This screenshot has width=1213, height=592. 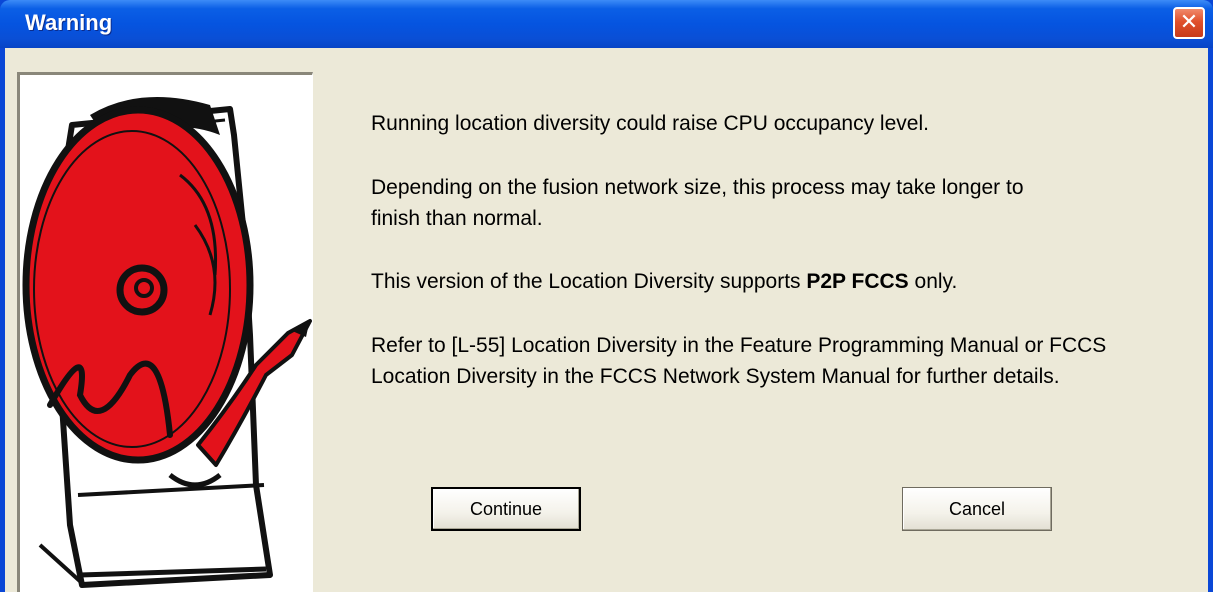 I want to click on protocol-emphasis: P2P FCCS, so click(x=857, y=281).